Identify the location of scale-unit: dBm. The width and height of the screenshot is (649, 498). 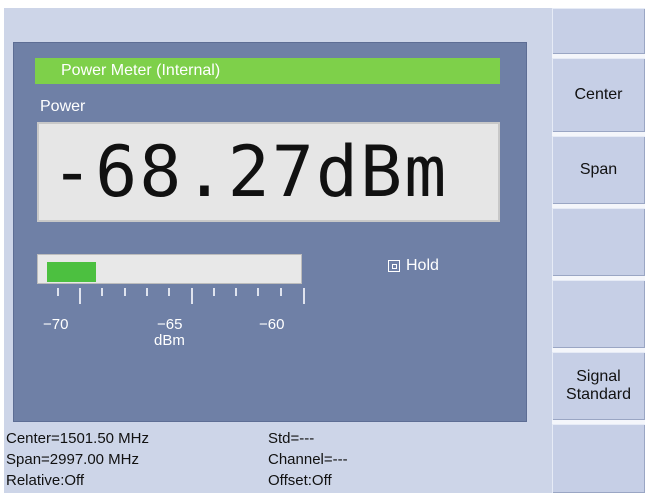
(169, 340).